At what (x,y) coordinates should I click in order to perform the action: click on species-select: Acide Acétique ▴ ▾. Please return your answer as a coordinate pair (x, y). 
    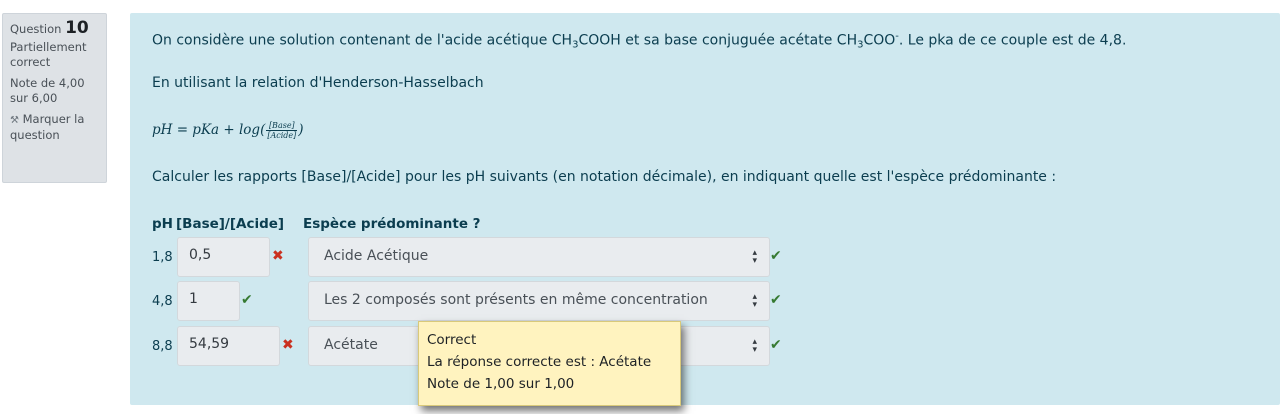
    Looking at the image, I should click on (539, 257).